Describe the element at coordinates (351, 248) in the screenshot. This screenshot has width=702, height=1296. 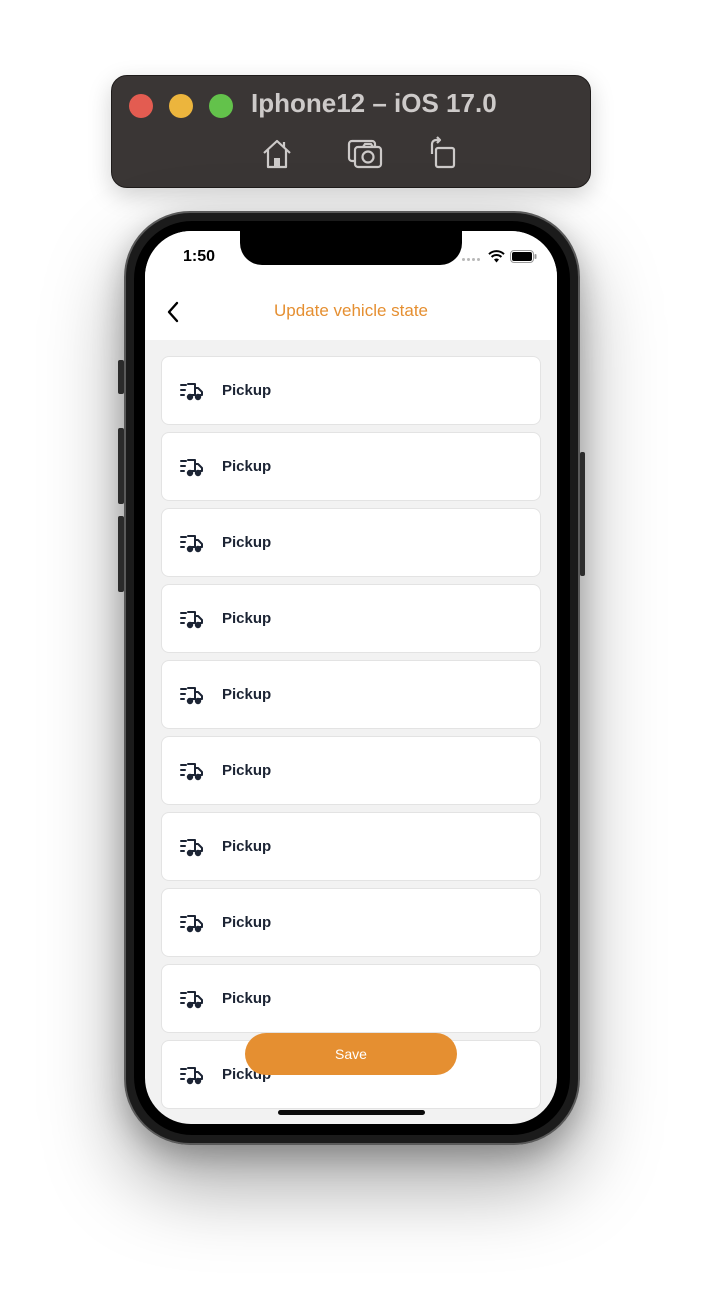
I see `notch` at that location.